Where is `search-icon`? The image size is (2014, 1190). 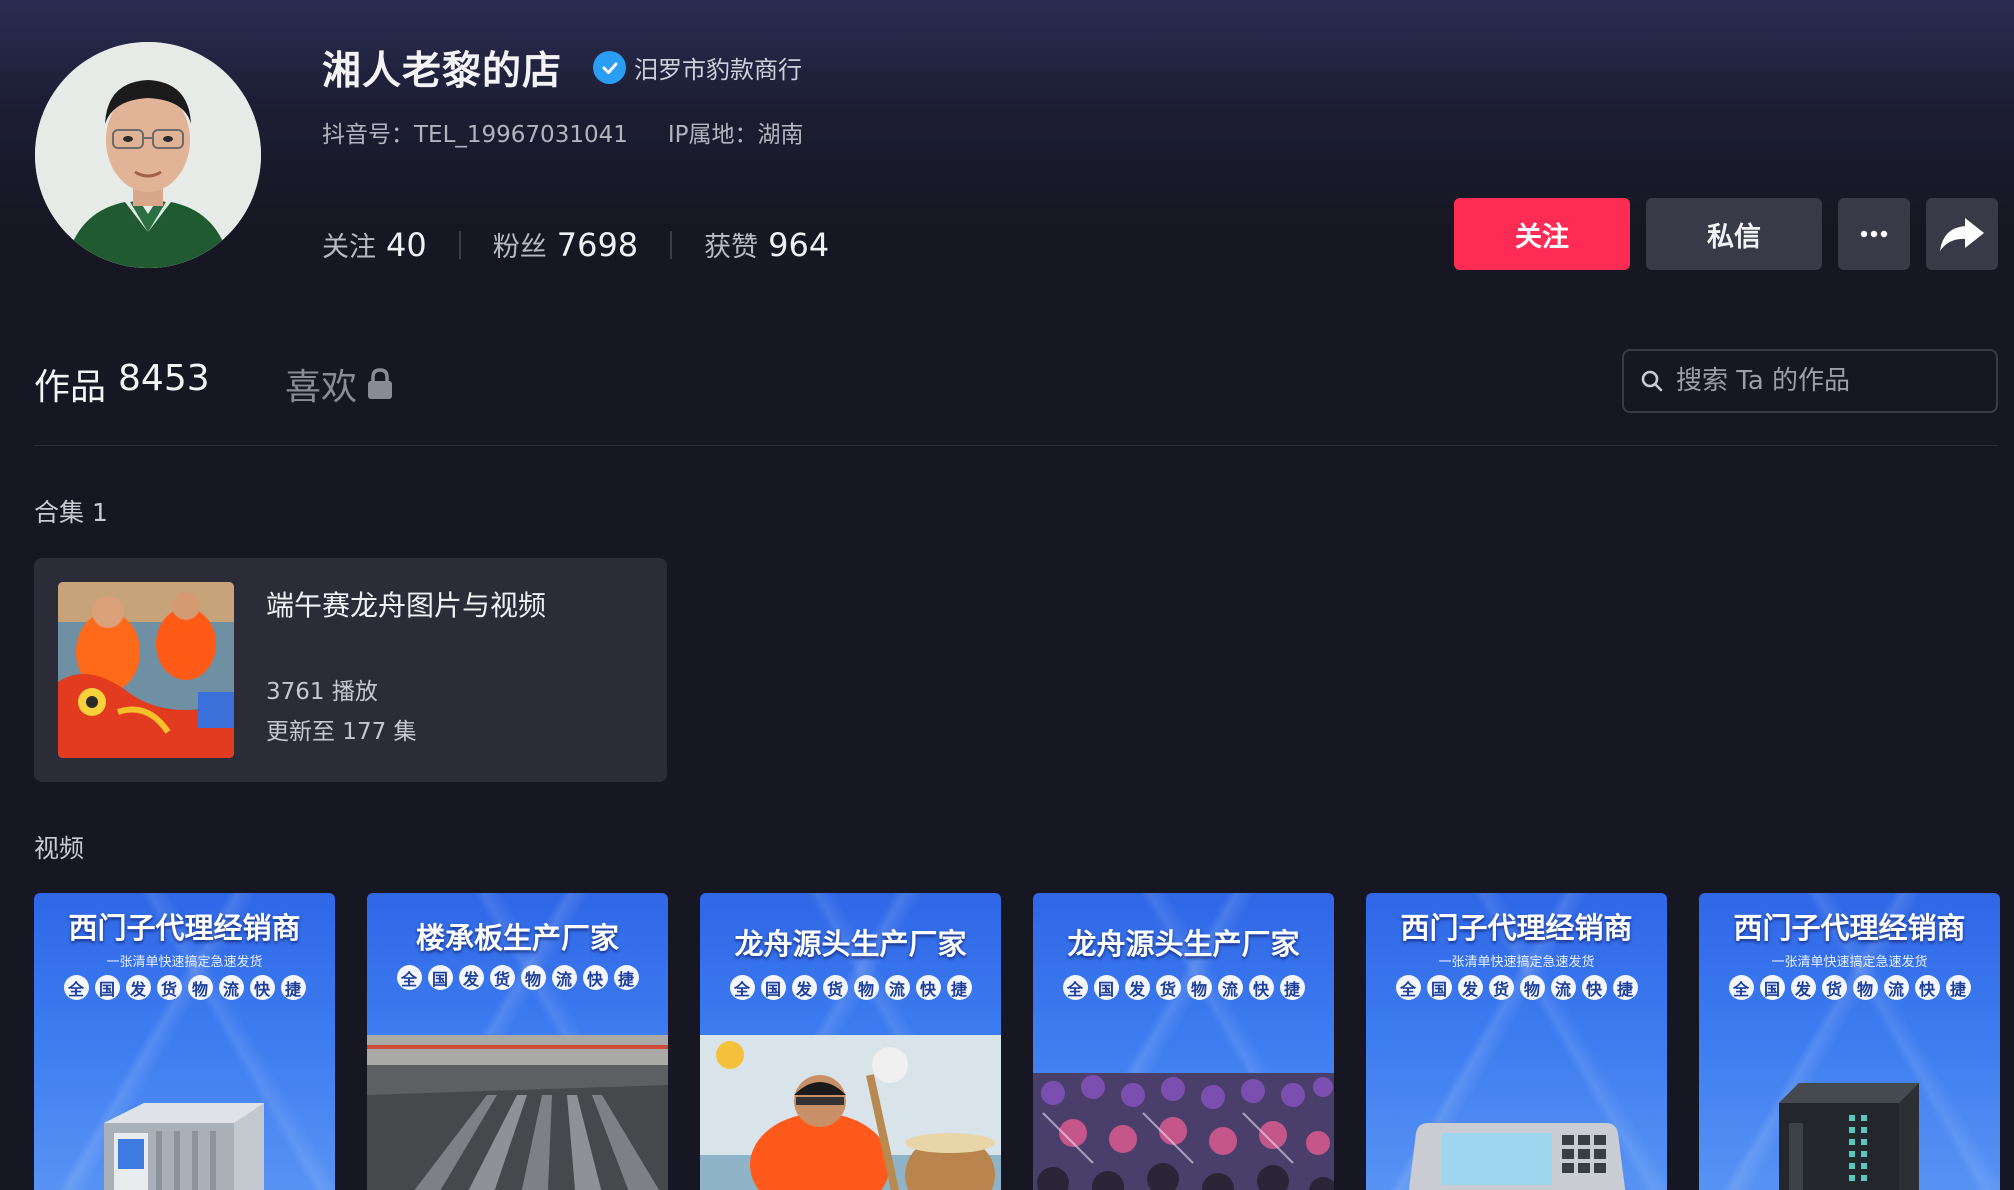
search-icon is located at coordinates (1652, 381).